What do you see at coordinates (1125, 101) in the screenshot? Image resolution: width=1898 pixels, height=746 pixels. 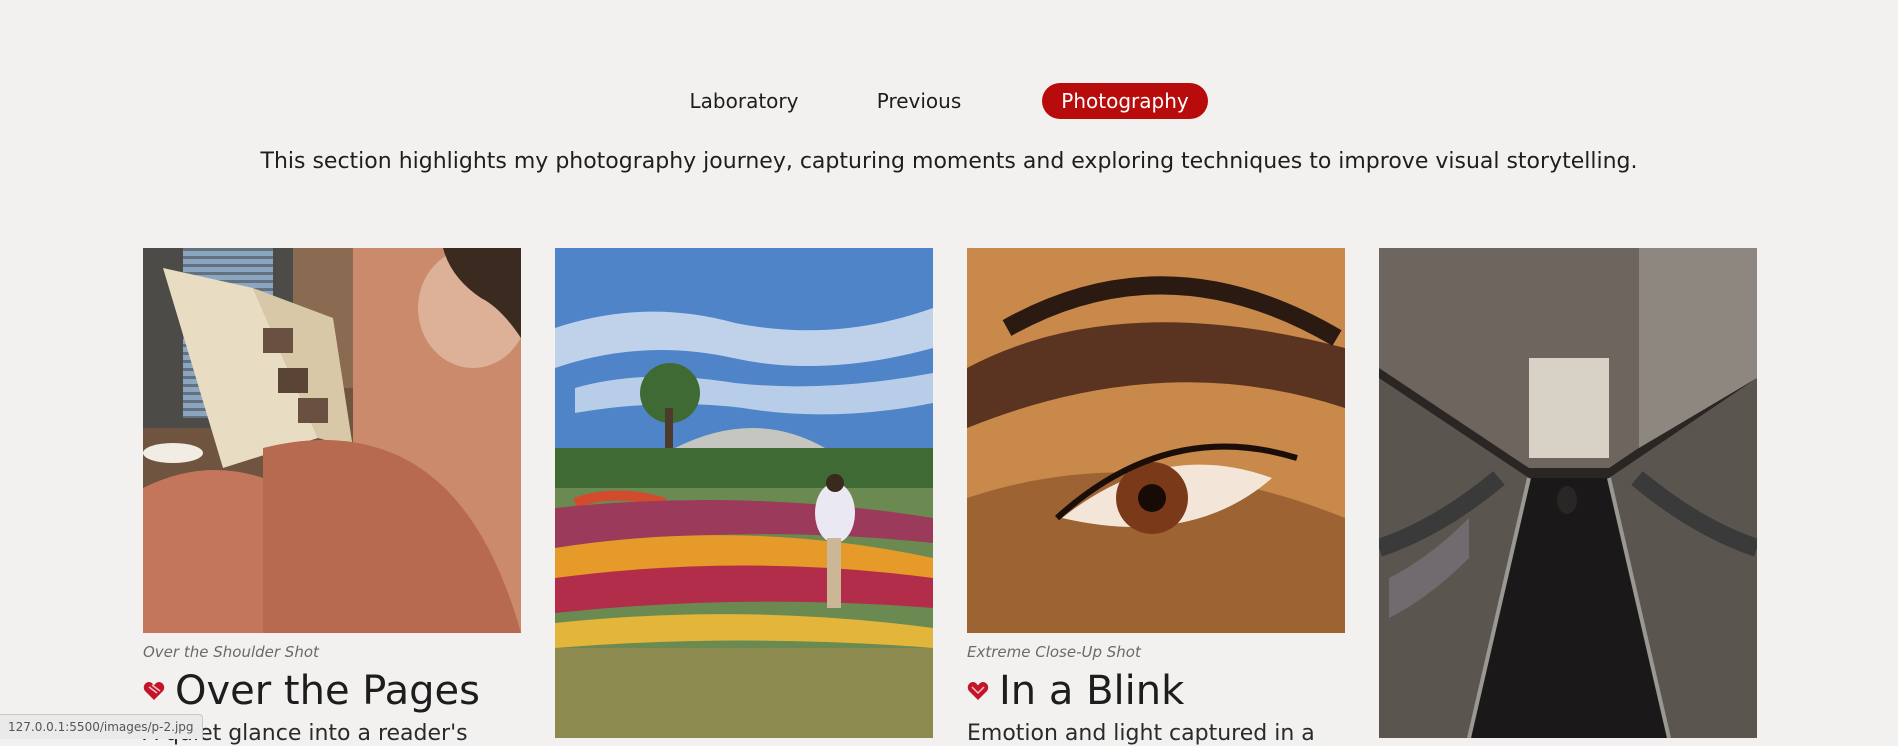 I see `tab-photography: Photography` at bounding box center [1125, 101].